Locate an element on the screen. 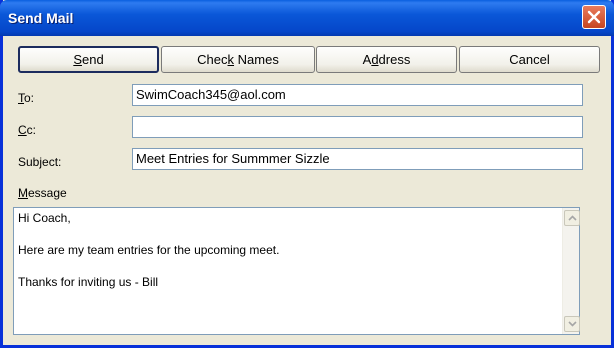 This screenshot has height=348, width=614. cancel-button: Cancel is located at coordinates (529, 59).